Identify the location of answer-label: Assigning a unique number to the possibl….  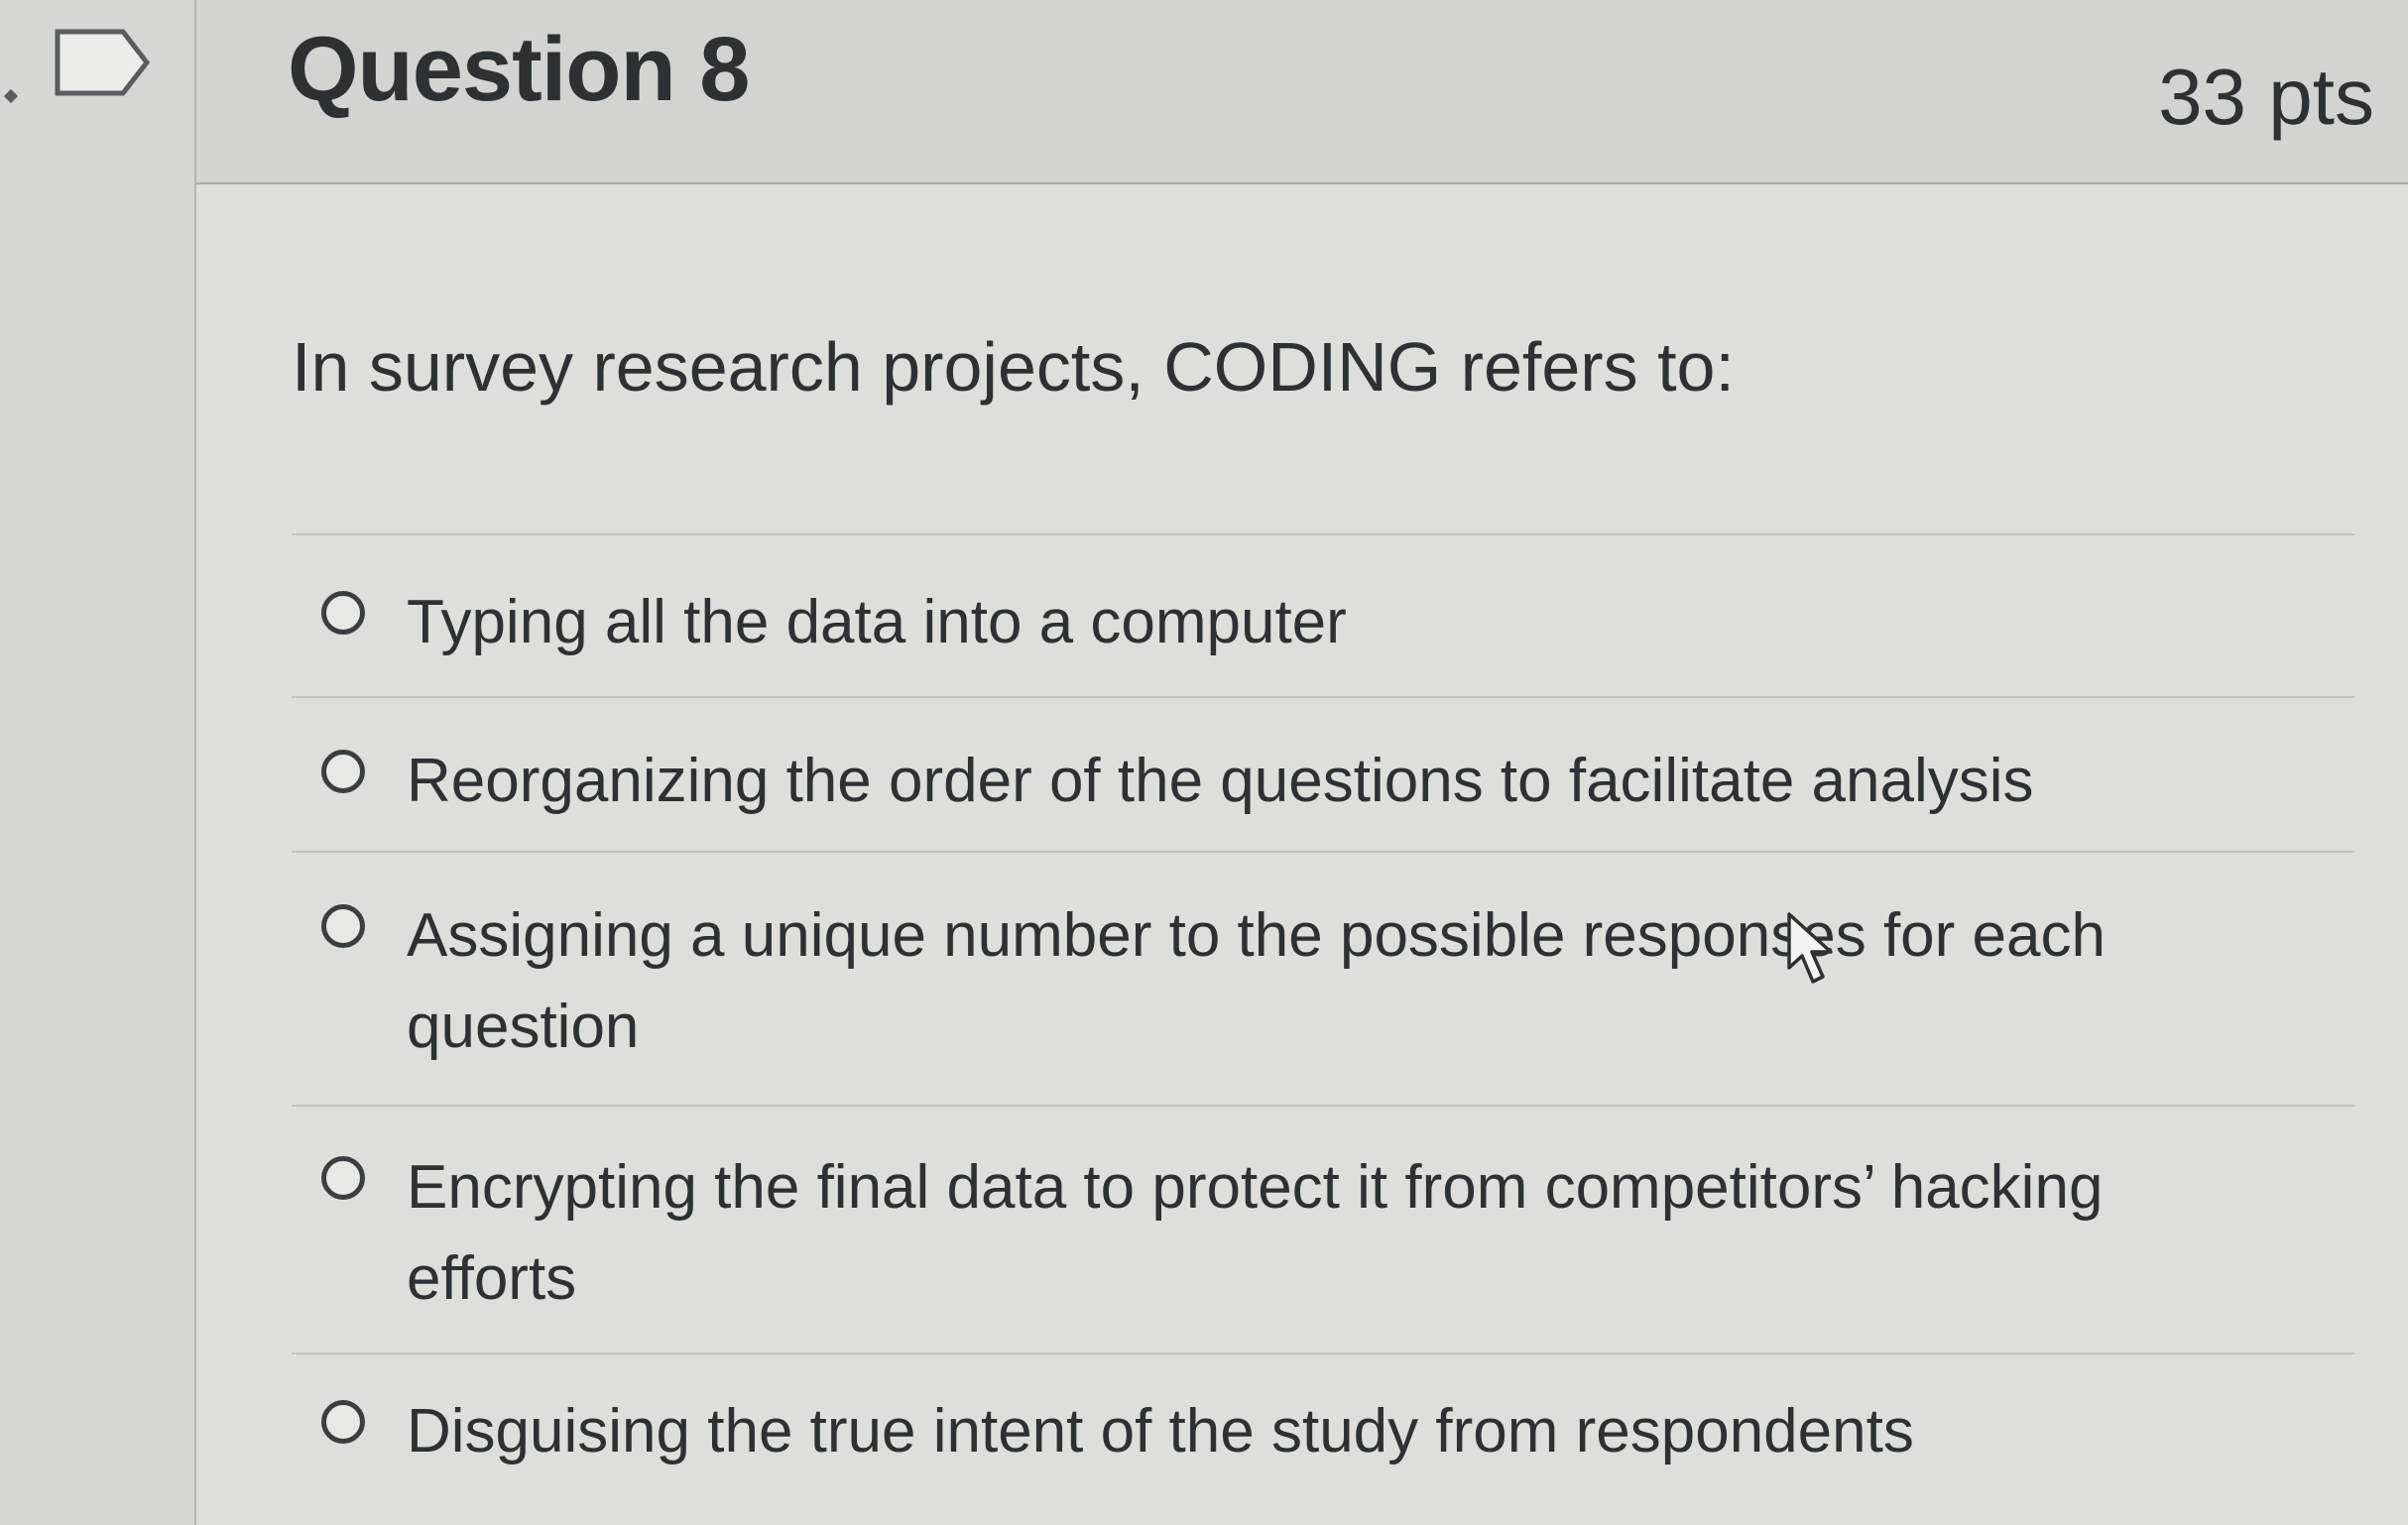
(1257, 981).